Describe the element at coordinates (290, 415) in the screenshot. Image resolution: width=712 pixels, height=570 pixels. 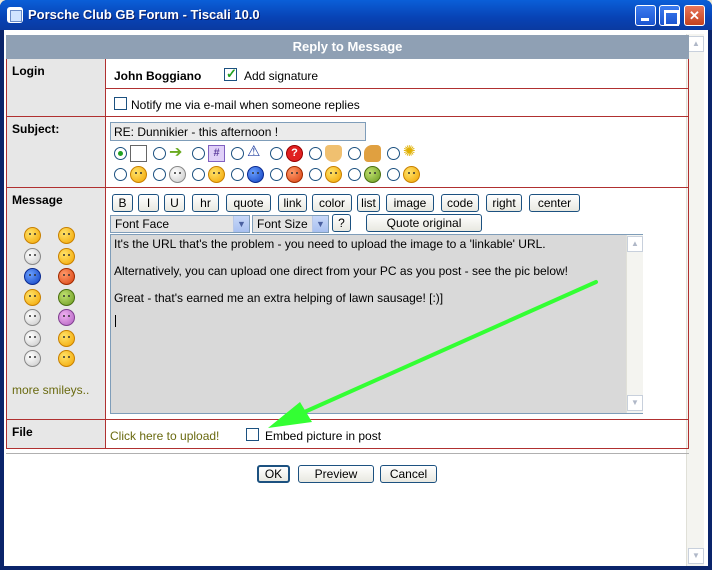
I see `annotation-arrow-head` at that location.